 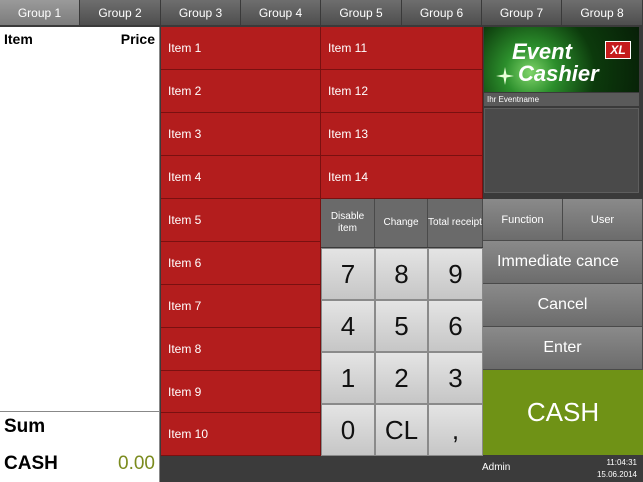 What do you see at coordinates (79, 446) in the screenshot?
I see `sum-area: Sum CASH 0.00` at bounding box center [79, 446].